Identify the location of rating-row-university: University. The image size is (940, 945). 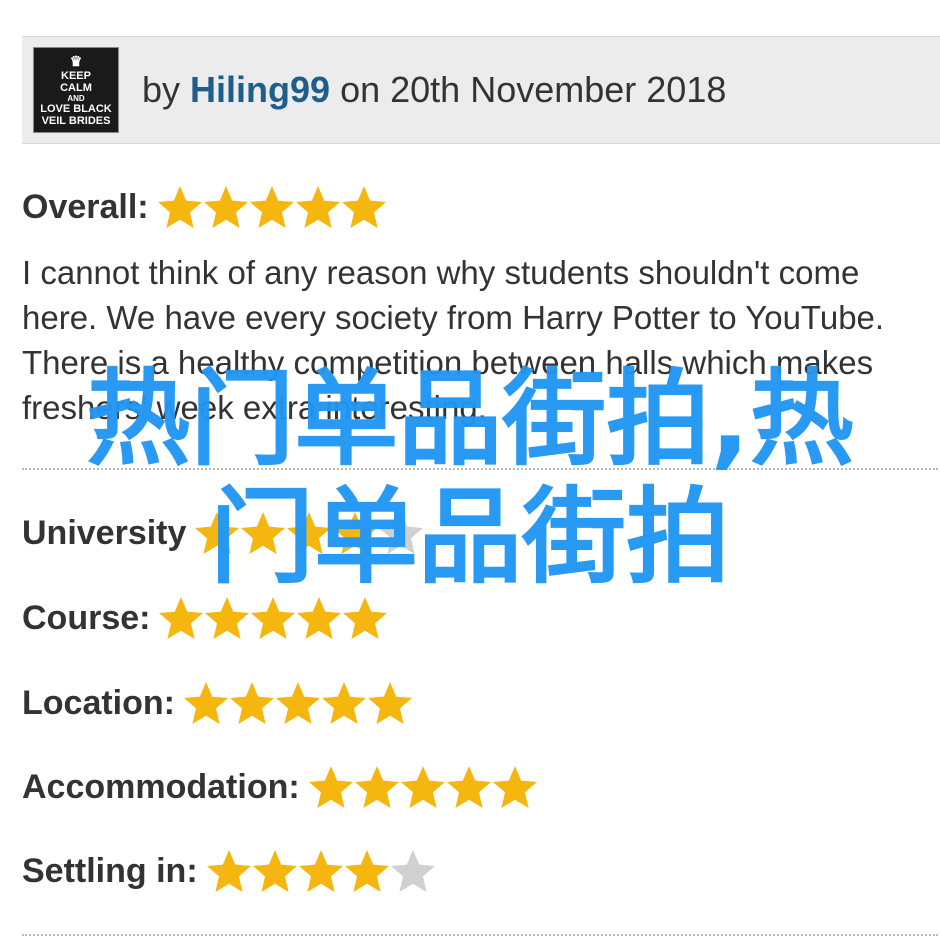
(223, 533).